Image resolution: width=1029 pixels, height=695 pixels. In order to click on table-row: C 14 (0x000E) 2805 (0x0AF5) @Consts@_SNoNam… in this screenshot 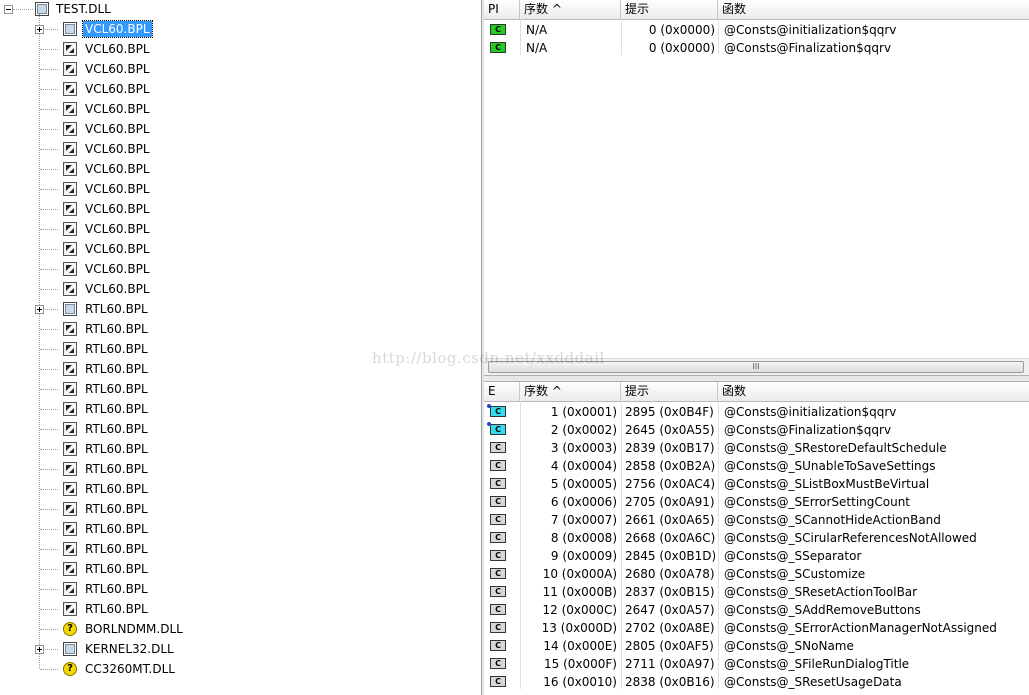, I will do `click(756, 646)`.